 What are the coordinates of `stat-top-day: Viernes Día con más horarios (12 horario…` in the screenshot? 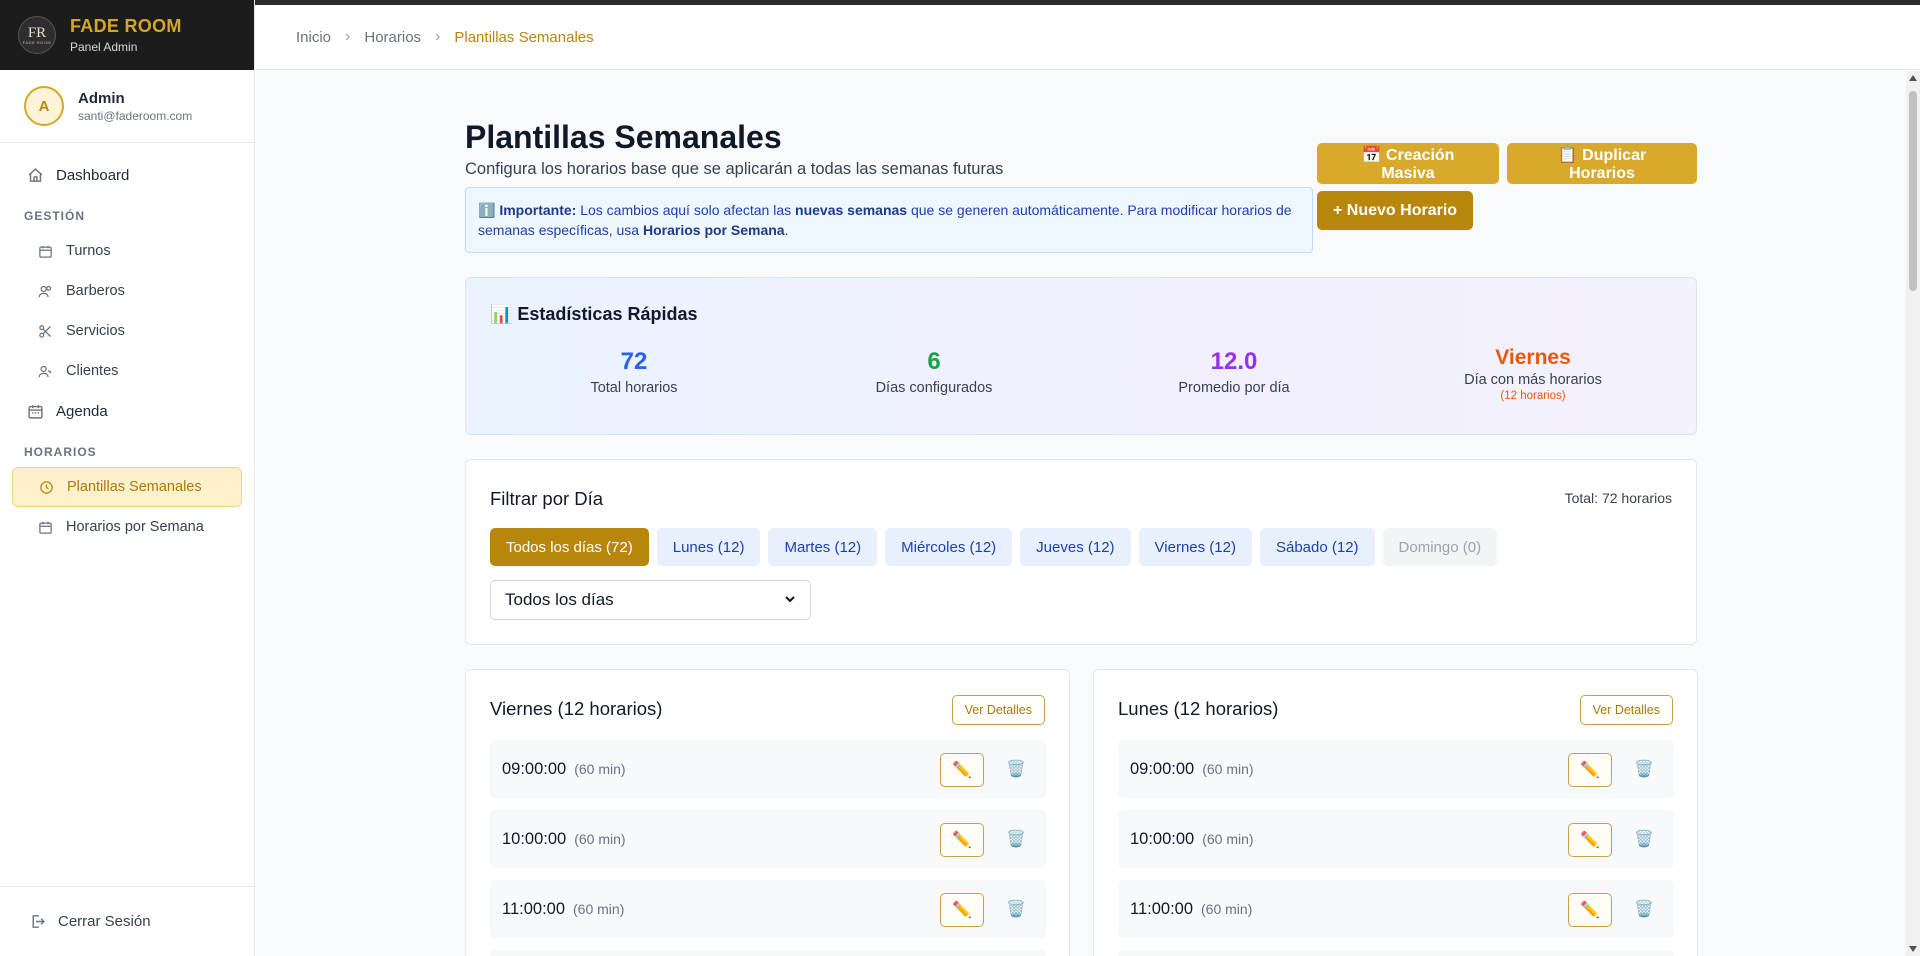 It's located at (1533, 374).